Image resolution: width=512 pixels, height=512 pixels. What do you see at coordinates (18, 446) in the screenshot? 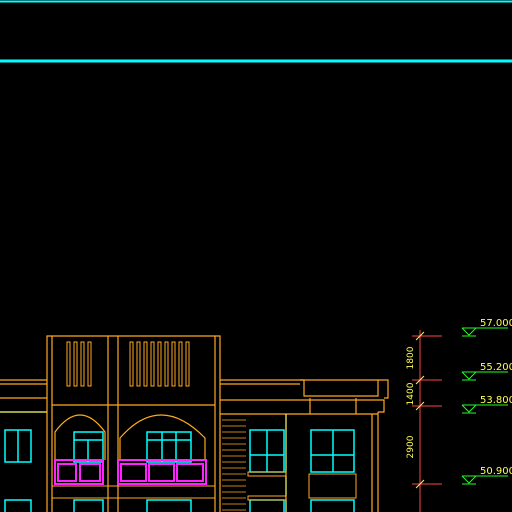
I see `window-left-wing` at bounding box center [18, 446].